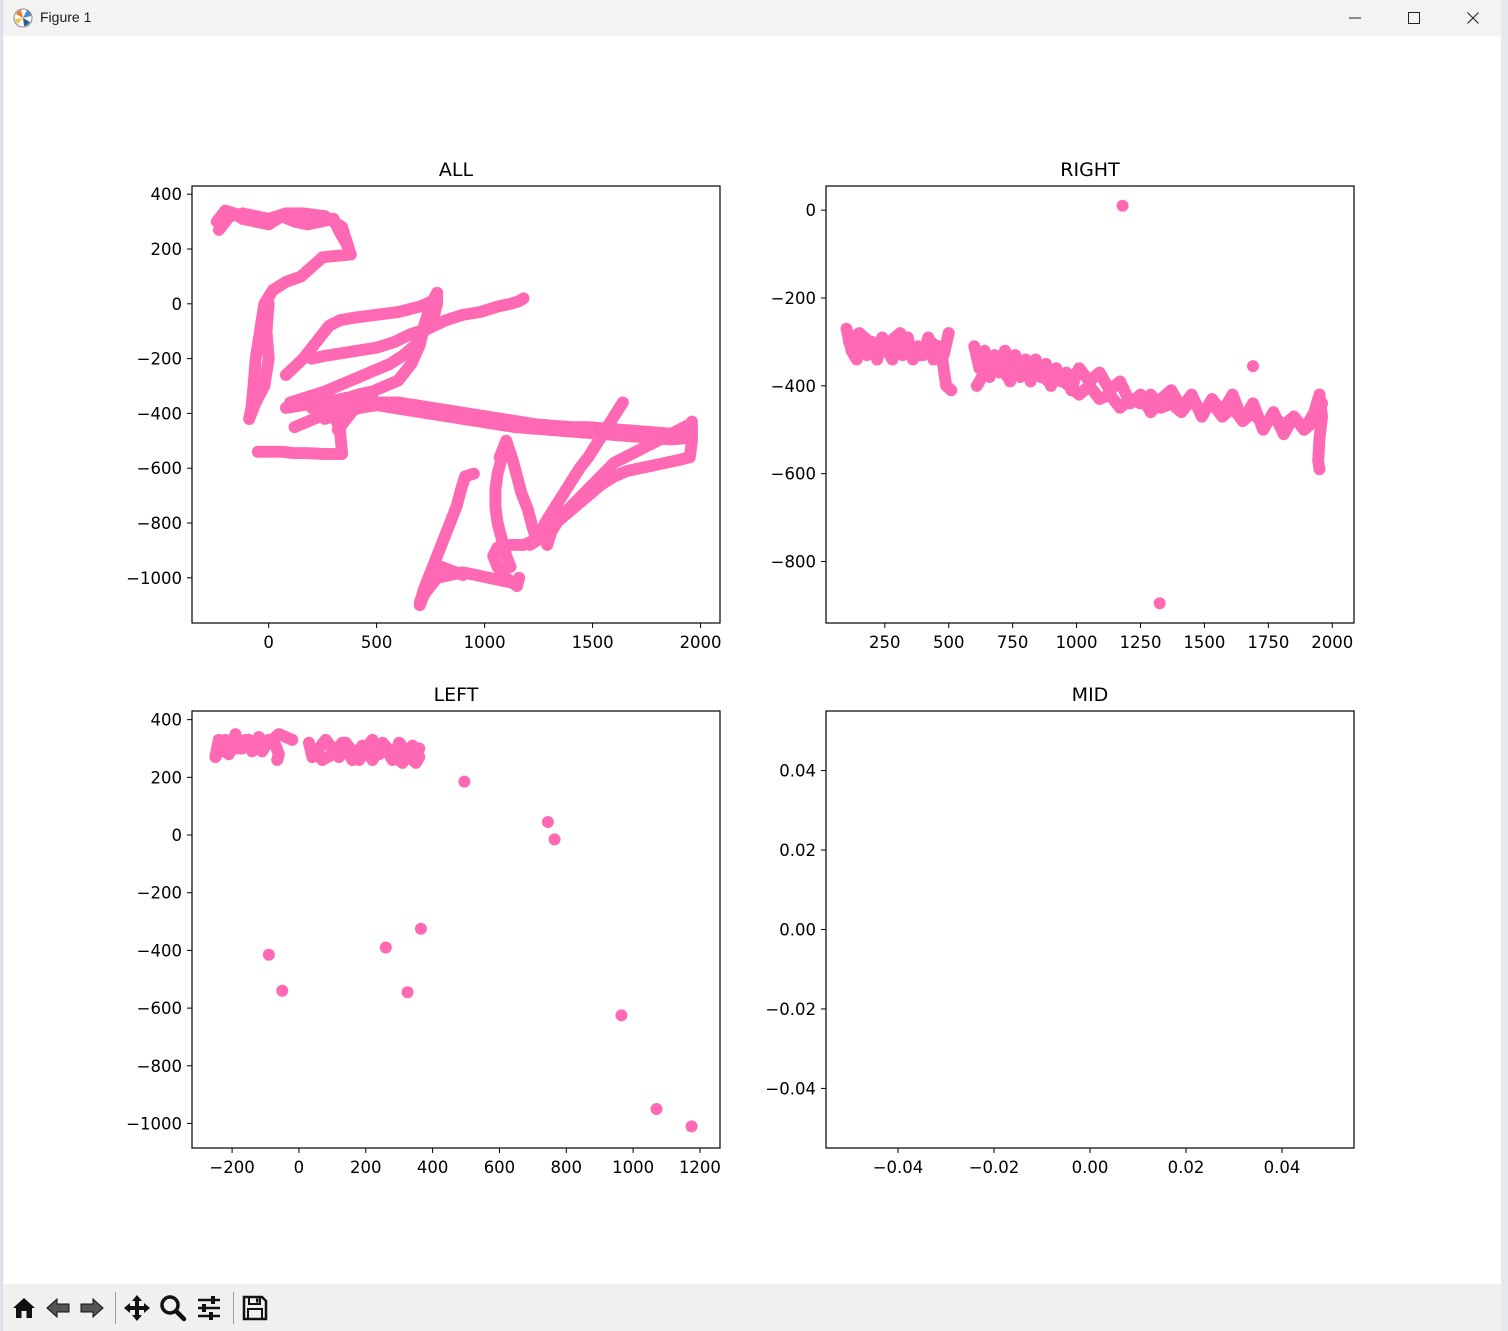  I want to click on desktop-background, so click(1504, 665).